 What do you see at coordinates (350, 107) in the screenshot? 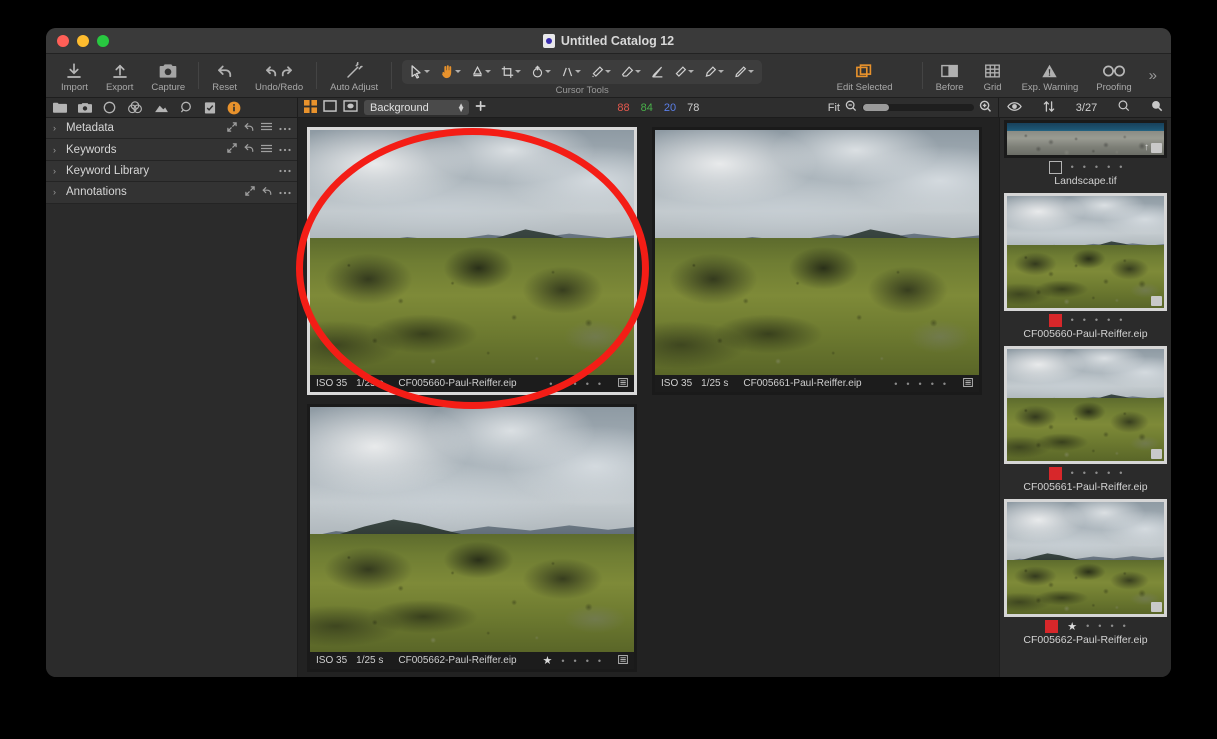
I see `viewer-toggle-icon` at bounding box center [350, 107].